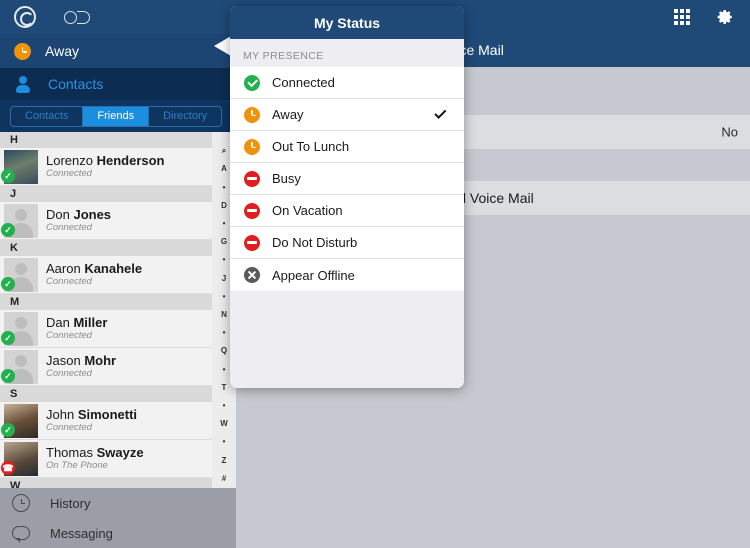 This screenshot has height=548, width=750. Describe the element at coordinates (106, 194) in the screenshot. I see `letter-header: J` at that location.